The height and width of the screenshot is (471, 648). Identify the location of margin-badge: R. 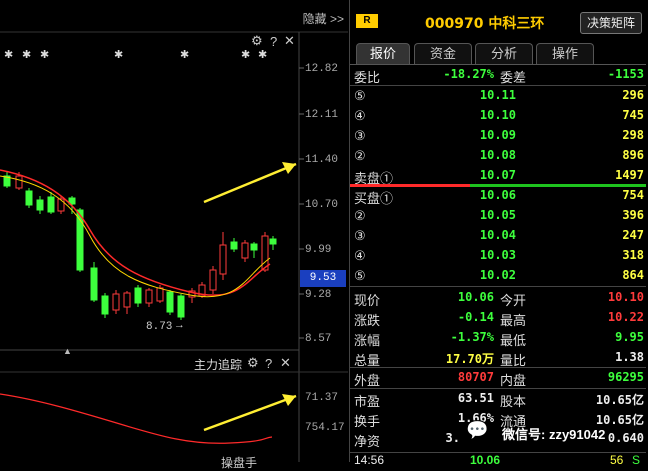
(367, 21).